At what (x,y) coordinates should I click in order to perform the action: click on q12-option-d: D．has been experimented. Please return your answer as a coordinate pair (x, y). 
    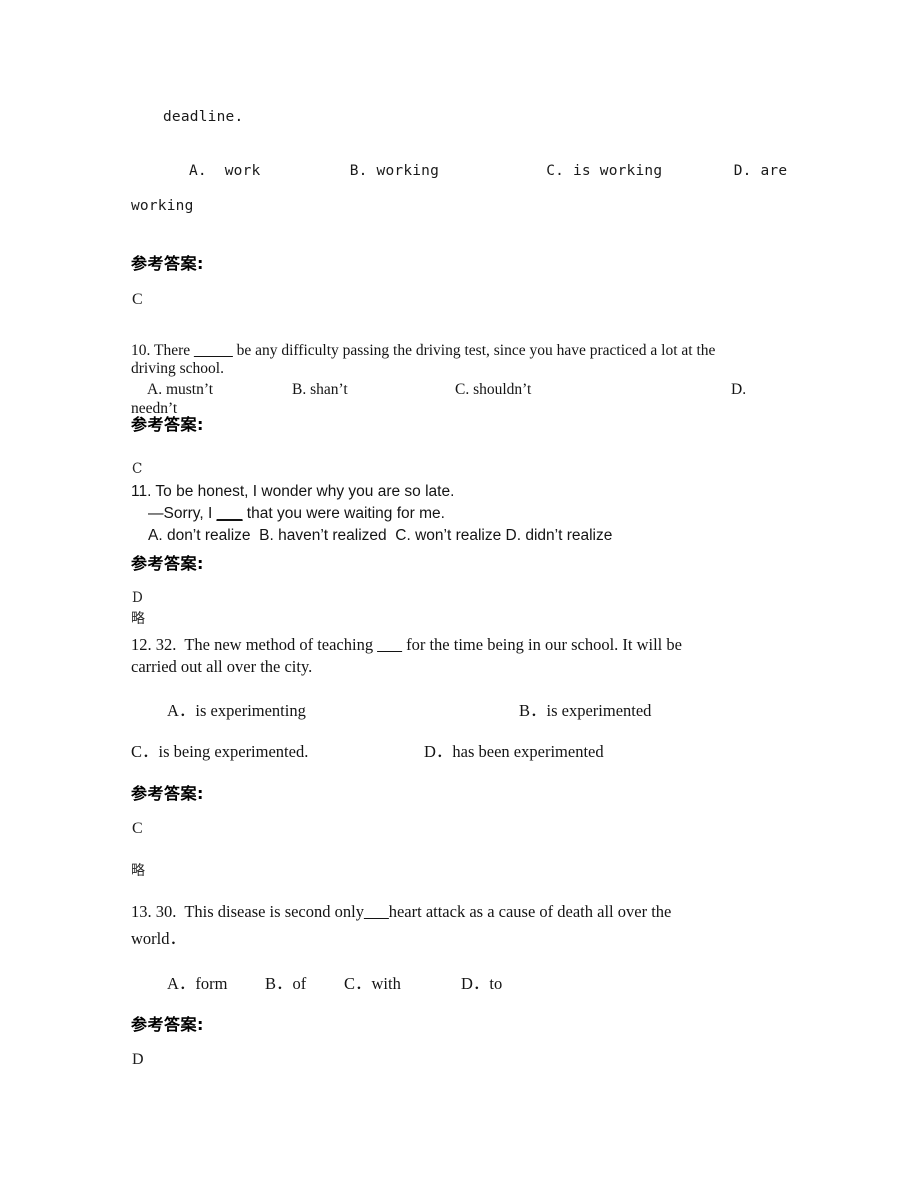
    Looking at the image, I should click on (514, 751).